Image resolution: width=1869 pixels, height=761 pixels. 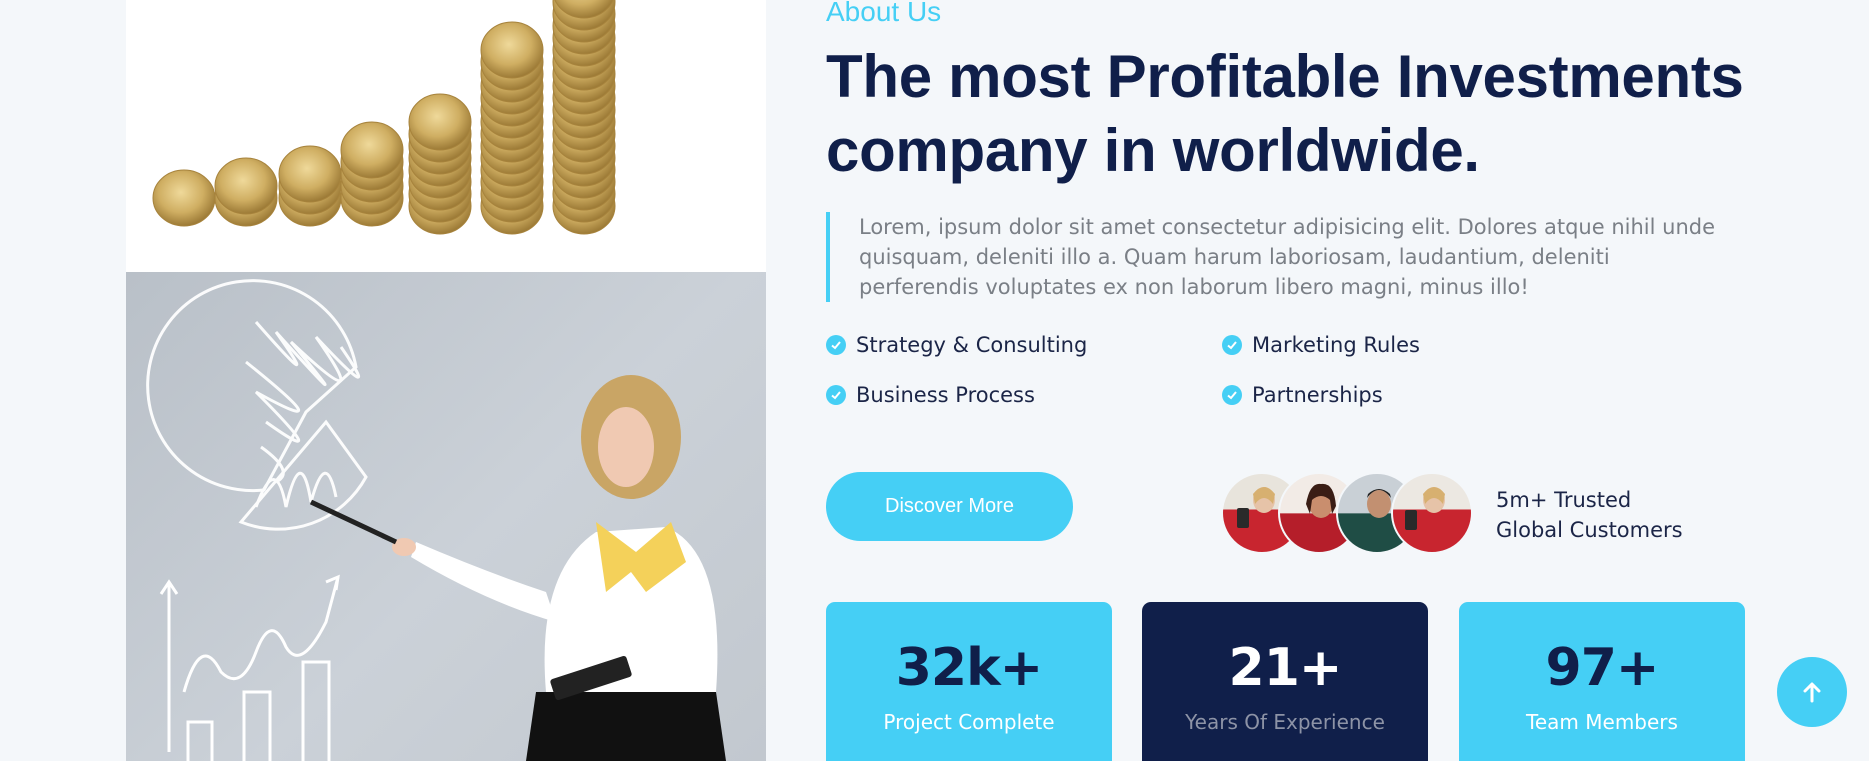 I want to click on stat-value: 21+, so click(x=1285, y=668).